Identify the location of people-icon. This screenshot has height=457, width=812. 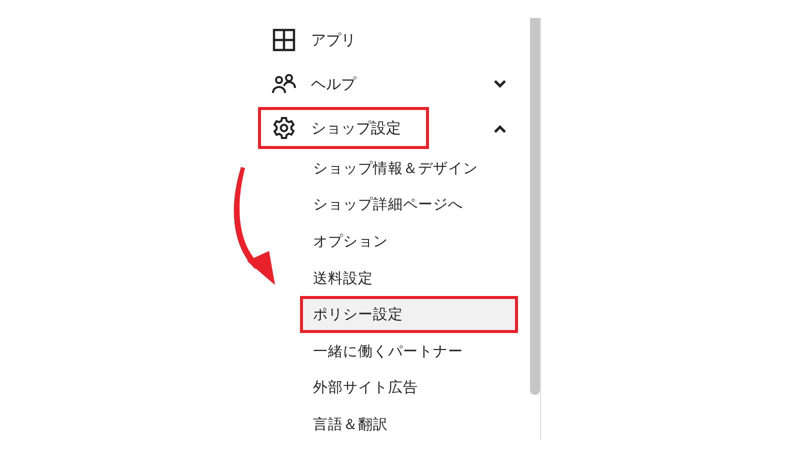
(284, 84).